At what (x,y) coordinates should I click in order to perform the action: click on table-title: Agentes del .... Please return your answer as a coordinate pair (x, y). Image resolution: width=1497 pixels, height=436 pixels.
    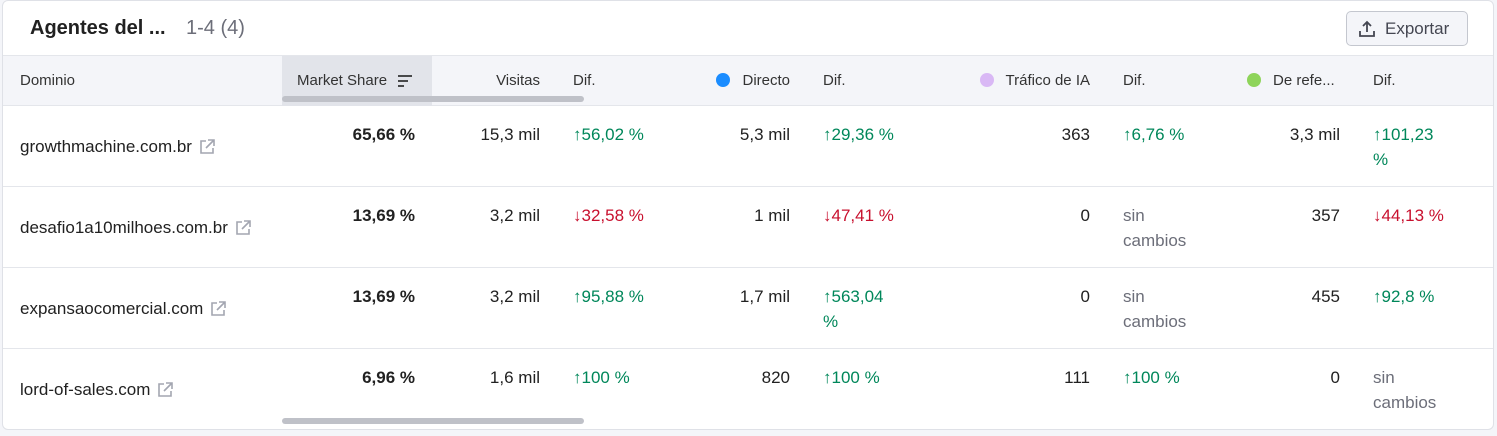
    Looking at the image, I should click on (98, 28).